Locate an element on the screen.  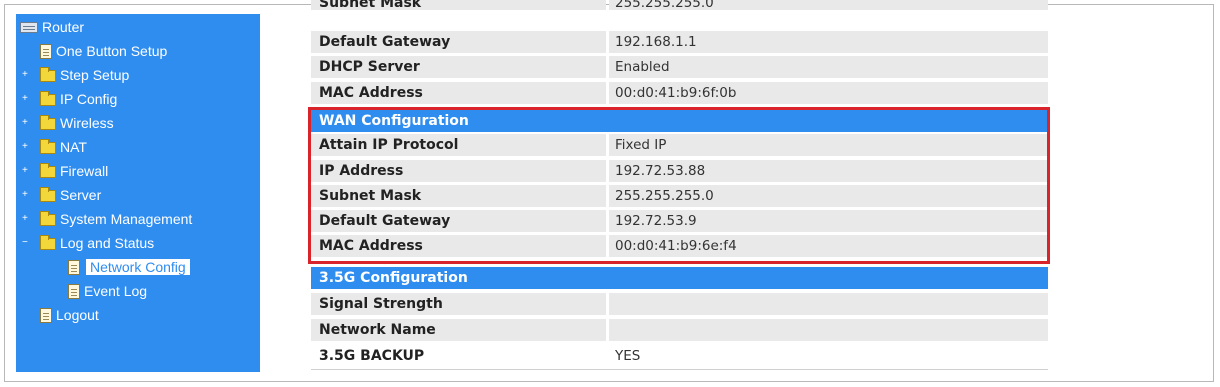
sidebar-item-step-setup: Step Setup is located at coordinates (84, 75).